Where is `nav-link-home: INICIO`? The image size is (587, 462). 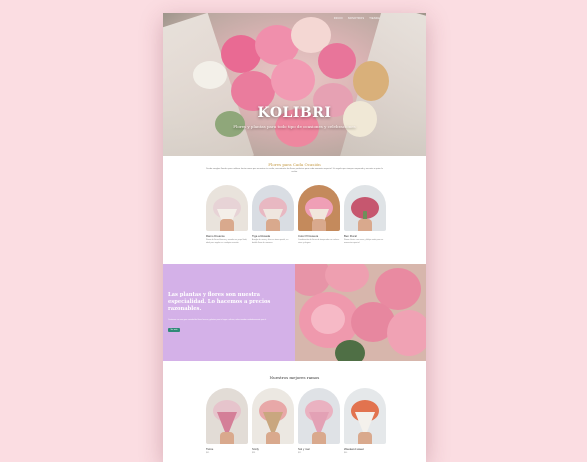
nav-link-home: INICIO is located at coordinates (338, 18).